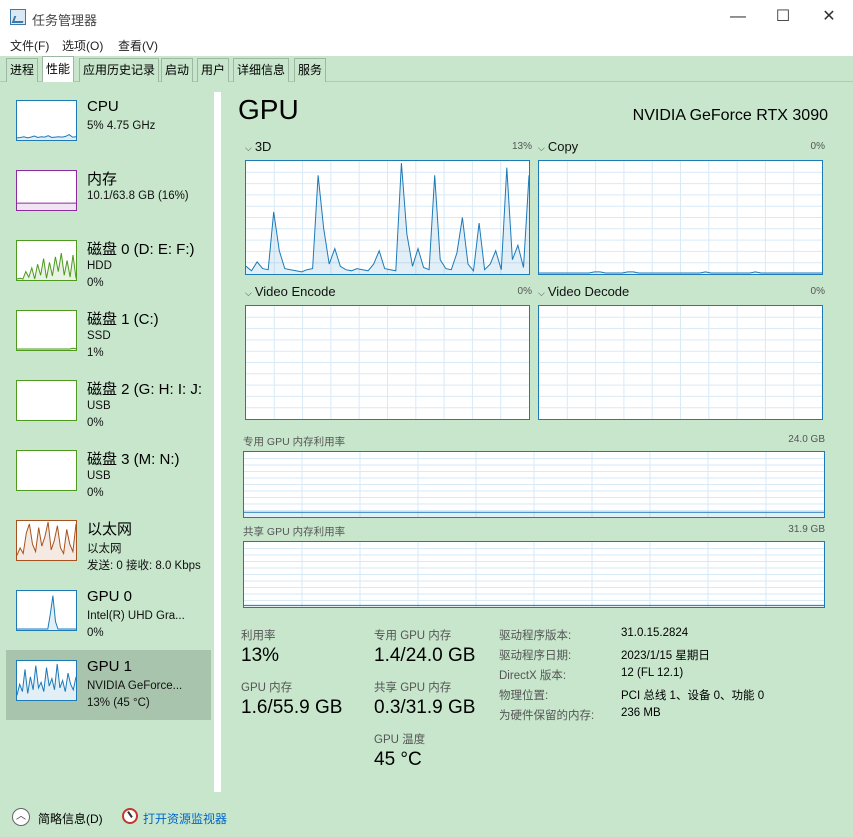 This screenshot has height=837, width=853. What do you see at coordinates (261, 70) in the screenshot?
I see `tab-details: 详细信息` at bounding box center [261, 70].